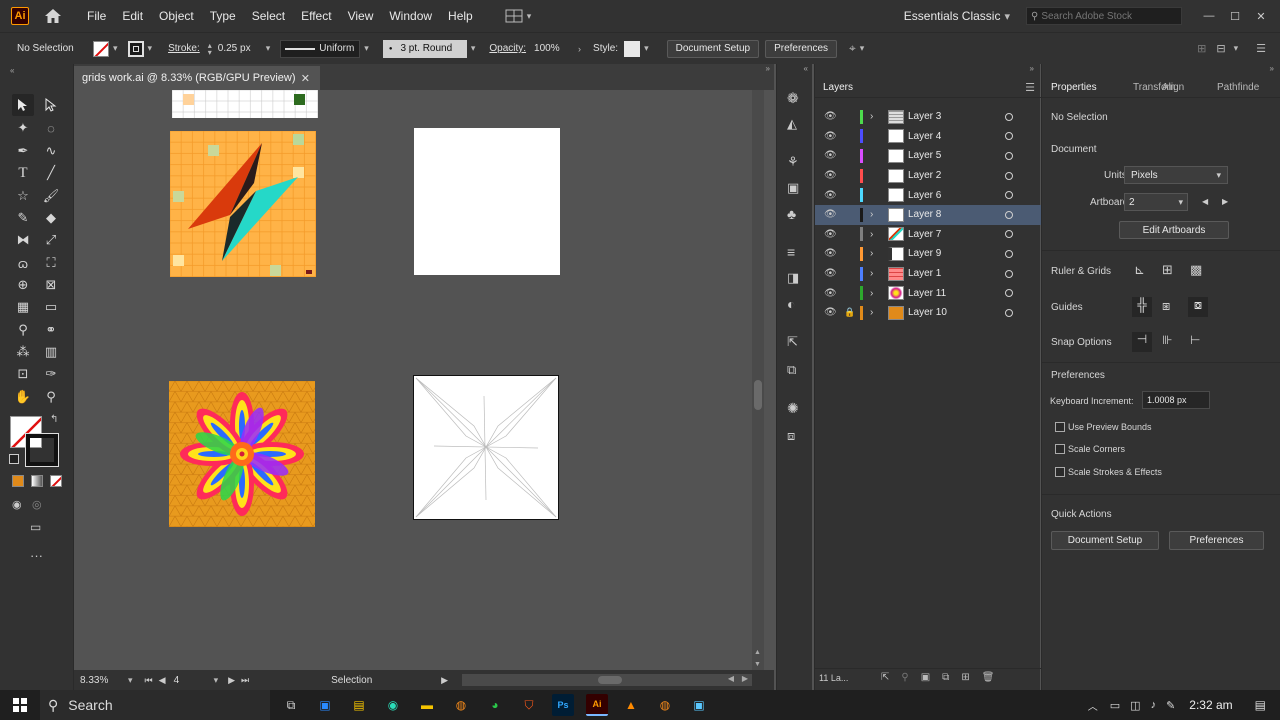  I want to click on layer-row: 👁 › Layer 1, so click(928, 274).